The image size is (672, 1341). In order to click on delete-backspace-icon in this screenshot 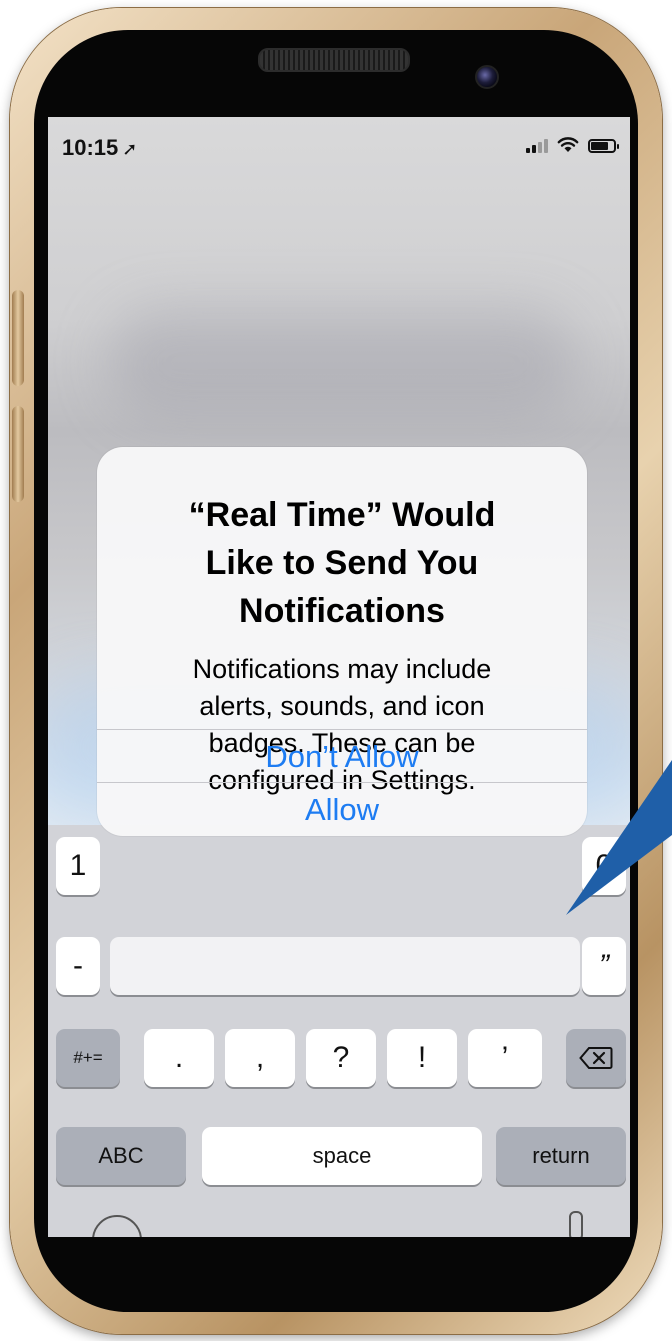, I will do `click(596, 1058)`.